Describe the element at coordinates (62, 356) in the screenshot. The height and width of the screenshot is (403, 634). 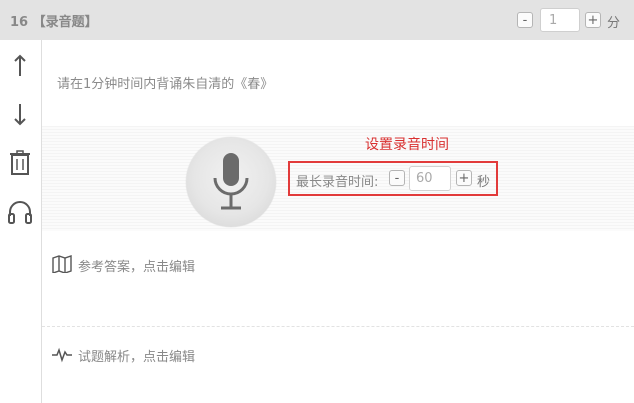
I see `pulse-icon` at that location.